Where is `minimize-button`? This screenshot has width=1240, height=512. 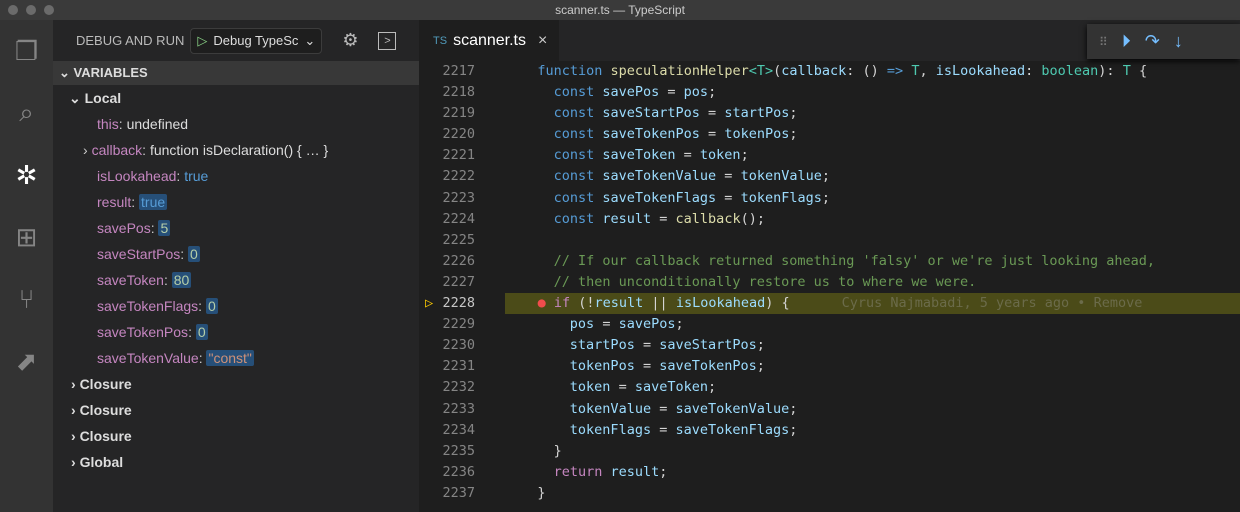 minimize-button is located at coordinates (31, 10).